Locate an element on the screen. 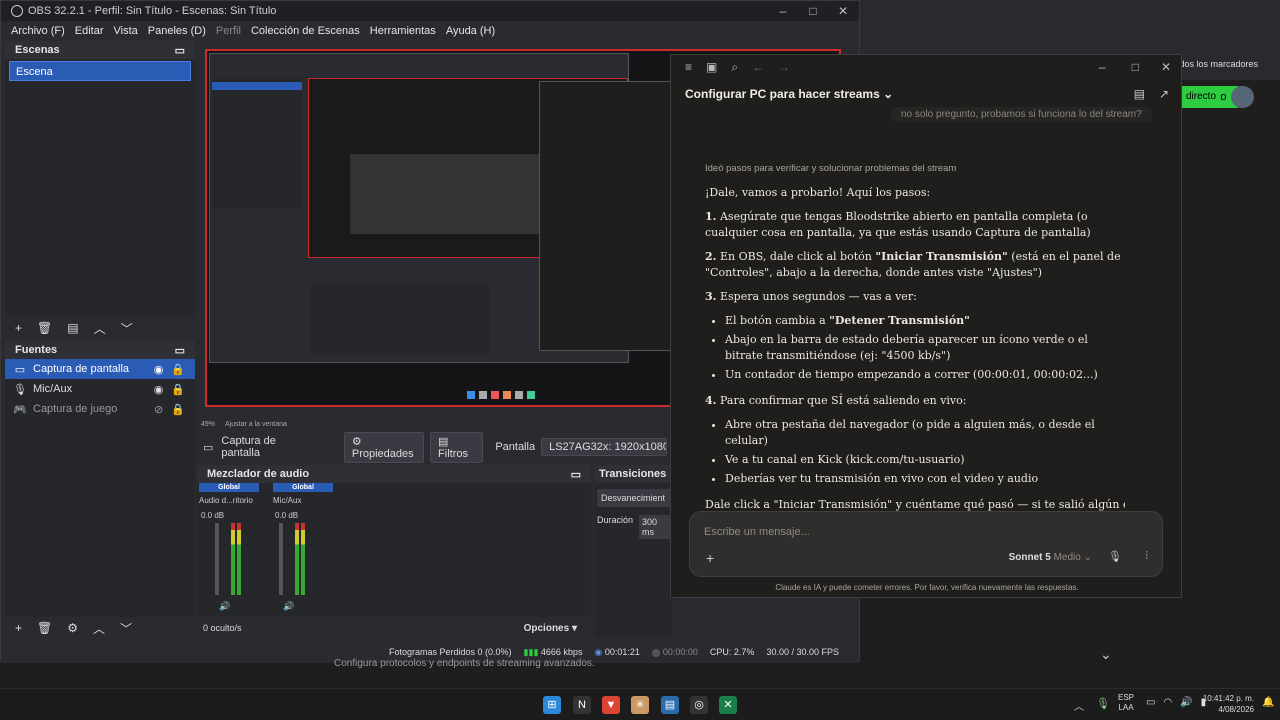 The height and width of the screenshot is (720, 1280). options-button: Opciones ▾ is located at coordinates (550, 628).